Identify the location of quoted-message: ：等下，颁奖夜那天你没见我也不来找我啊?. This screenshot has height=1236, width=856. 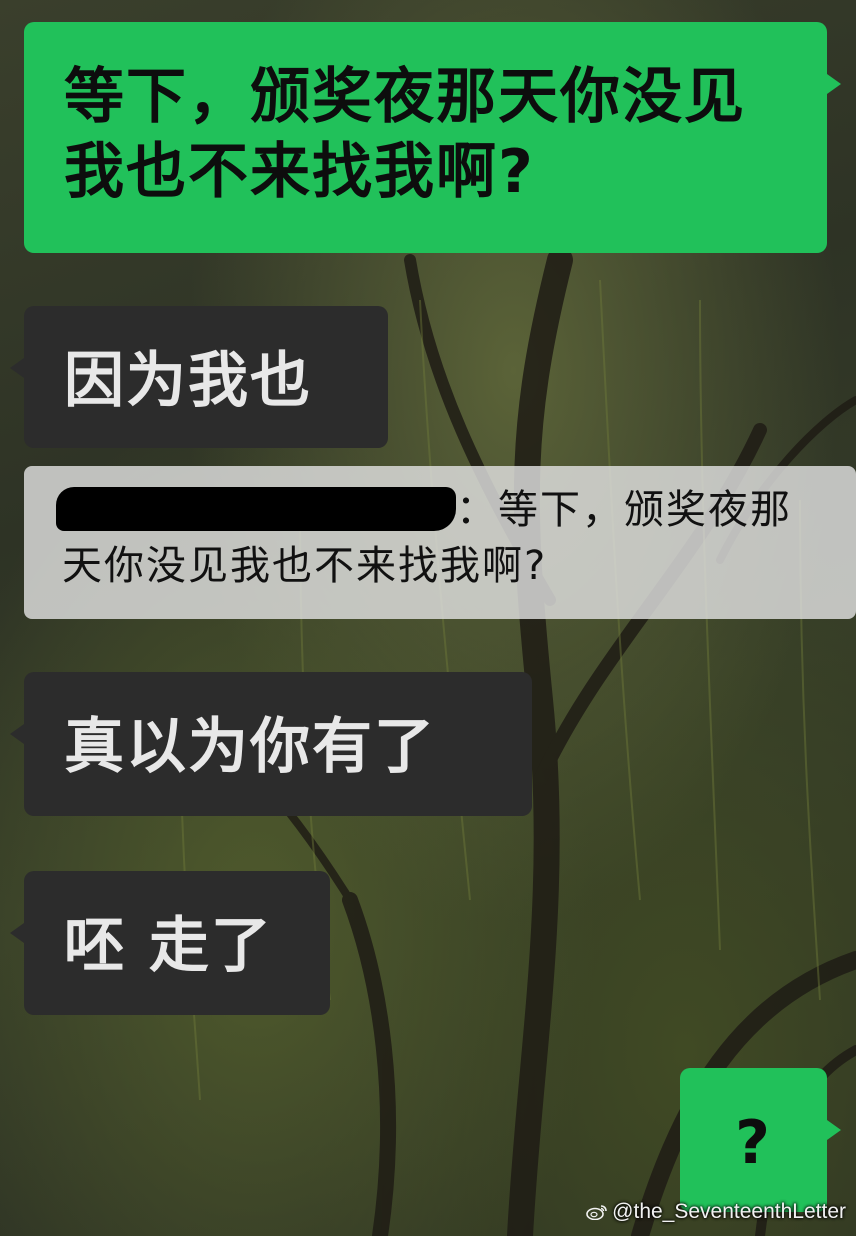
(440, 542).